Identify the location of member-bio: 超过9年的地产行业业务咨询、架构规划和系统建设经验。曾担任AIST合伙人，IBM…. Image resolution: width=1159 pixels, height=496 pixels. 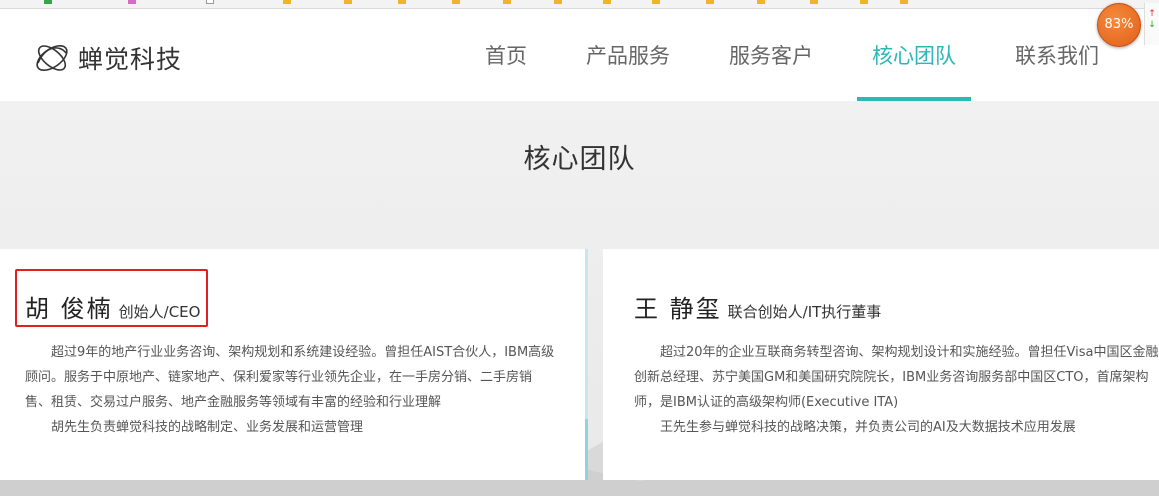
(290, 390).